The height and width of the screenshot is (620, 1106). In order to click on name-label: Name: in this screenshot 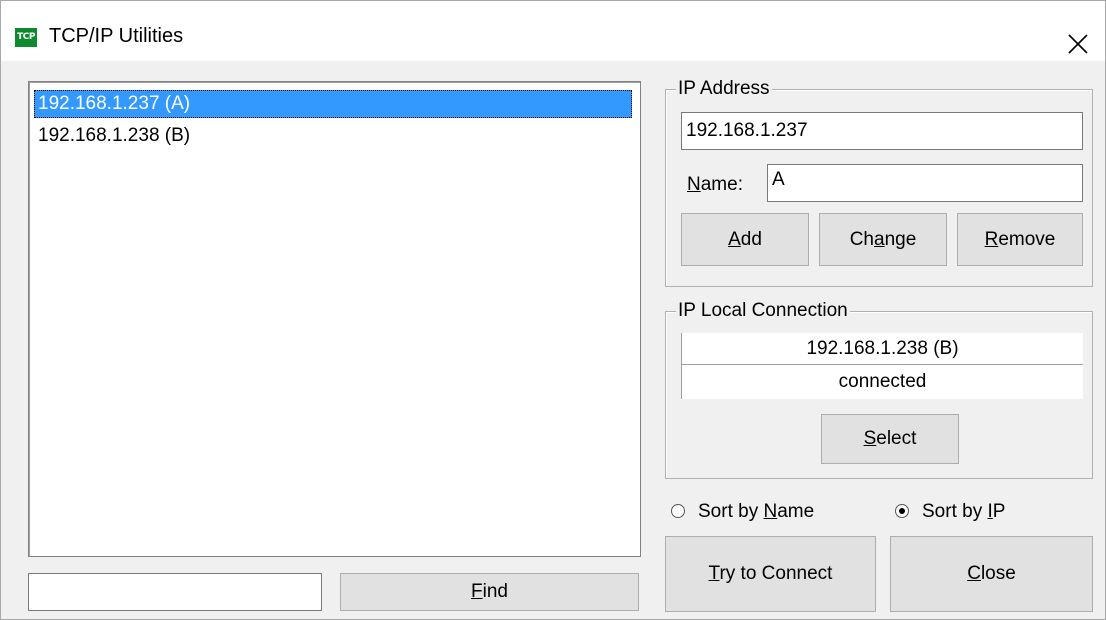, I will do `click(715, 184)`.